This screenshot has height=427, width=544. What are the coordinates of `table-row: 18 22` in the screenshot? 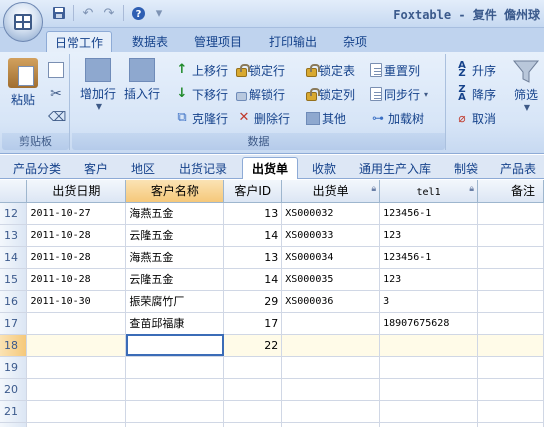 It's located at (272, 345).